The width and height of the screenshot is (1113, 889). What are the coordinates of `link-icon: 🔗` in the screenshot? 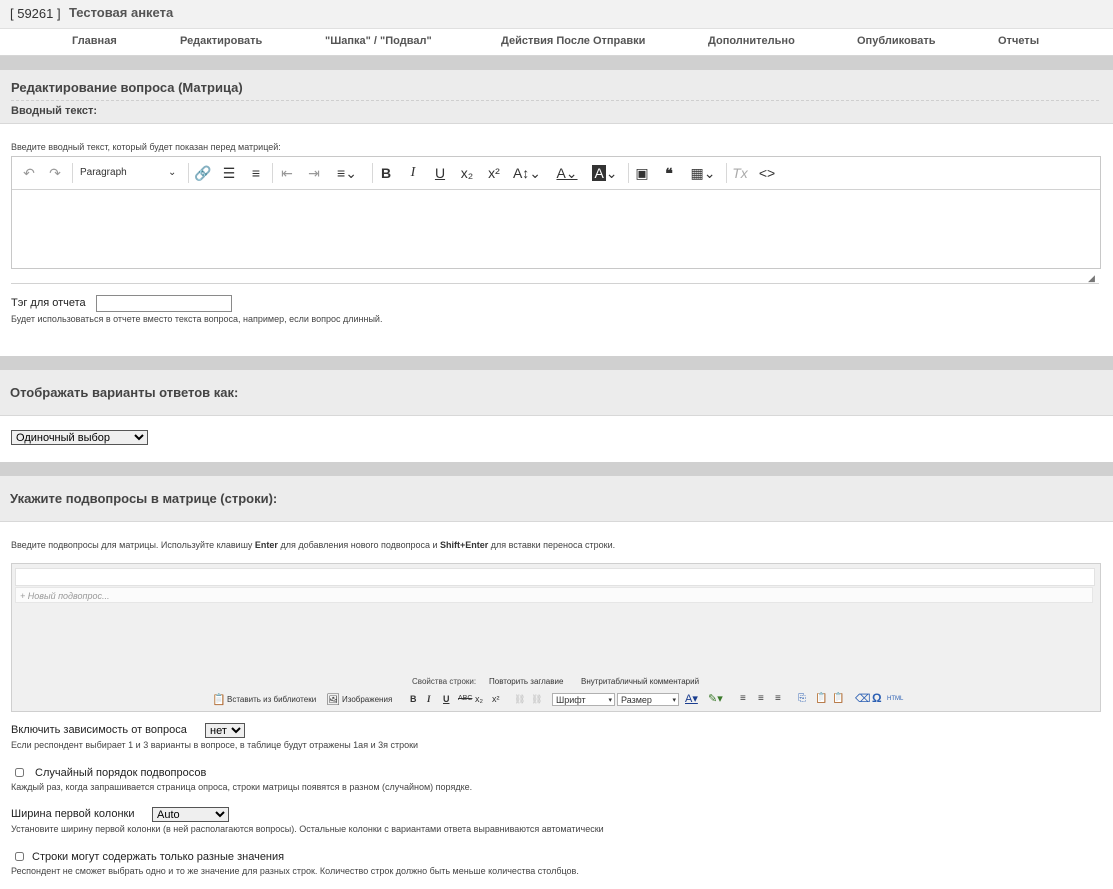 It's located at (203, 173).